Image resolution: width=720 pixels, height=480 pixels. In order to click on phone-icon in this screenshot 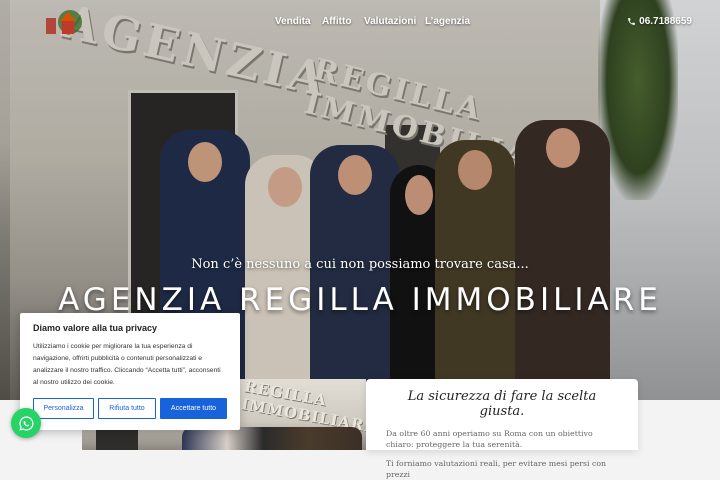, I will do `click(632, 21)`.